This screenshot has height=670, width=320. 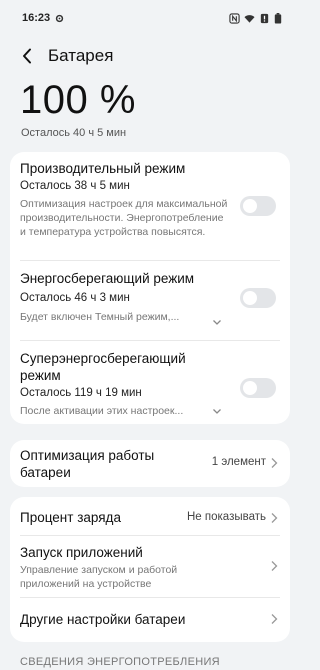 What do you see at coordinates (258, 206) in the screenshot?
I see `performance-mode-toggle` at bounding box center [258, 206].